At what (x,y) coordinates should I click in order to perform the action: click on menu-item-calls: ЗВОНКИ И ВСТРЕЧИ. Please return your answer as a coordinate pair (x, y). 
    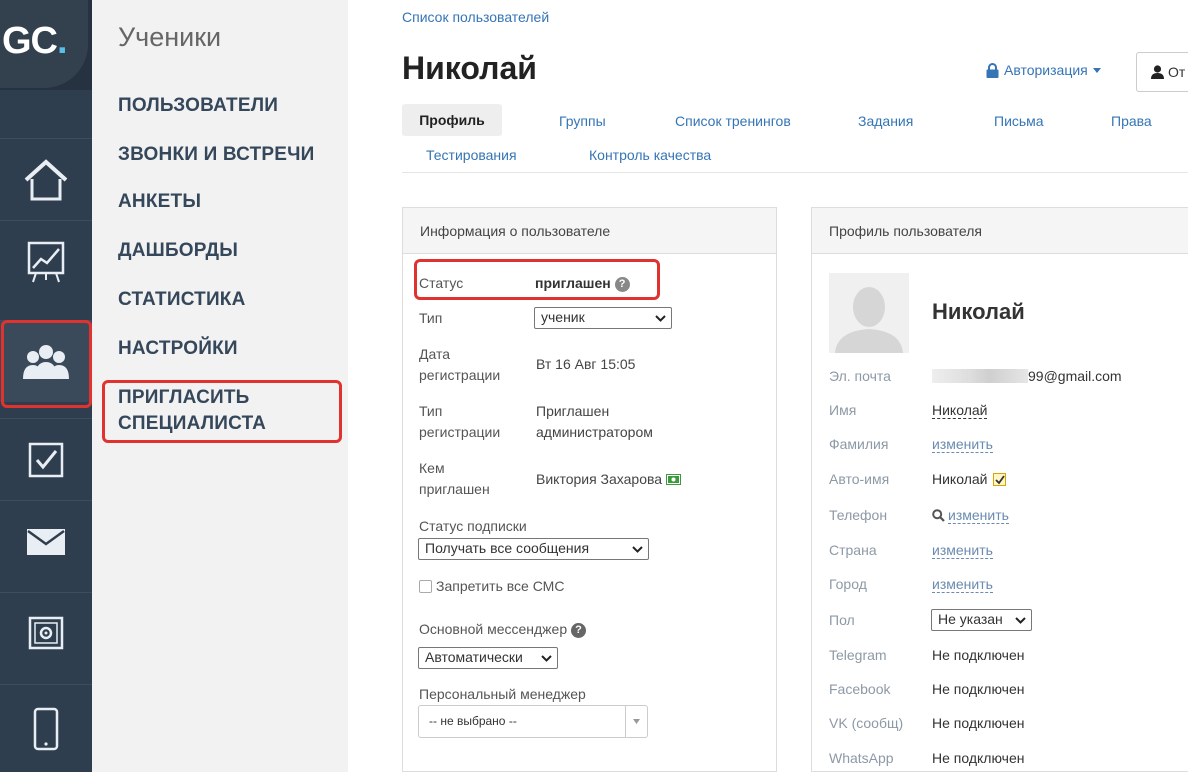
    Looking at the image, I should click on (216, 155).